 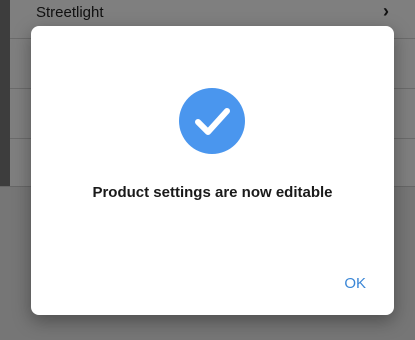 I want to click on ok-button: OK, so click(x=355, y=283).